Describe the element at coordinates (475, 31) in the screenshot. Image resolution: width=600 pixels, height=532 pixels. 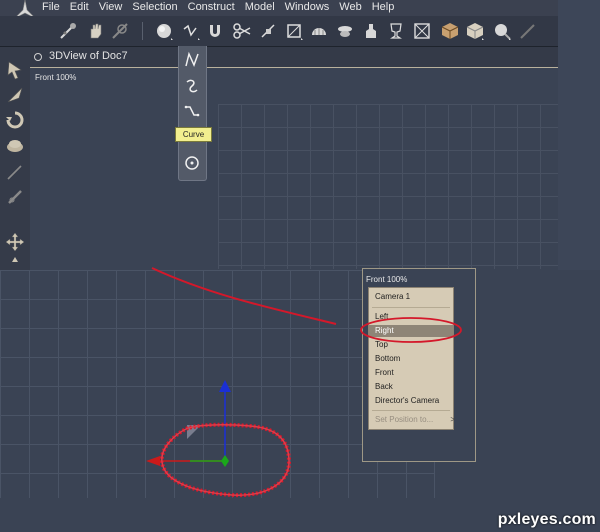
I see `cube-textured-icon` at that location.